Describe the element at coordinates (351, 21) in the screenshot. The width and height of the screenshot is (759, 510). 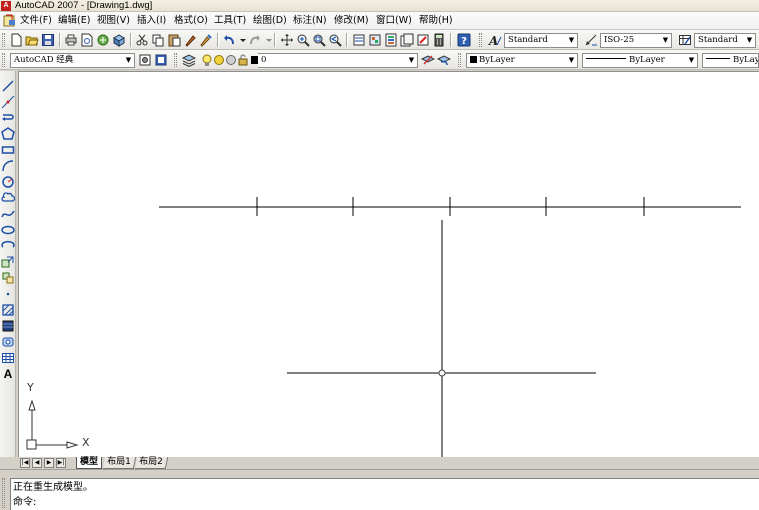
I see `menu-modify: 修改(M)` at that location.